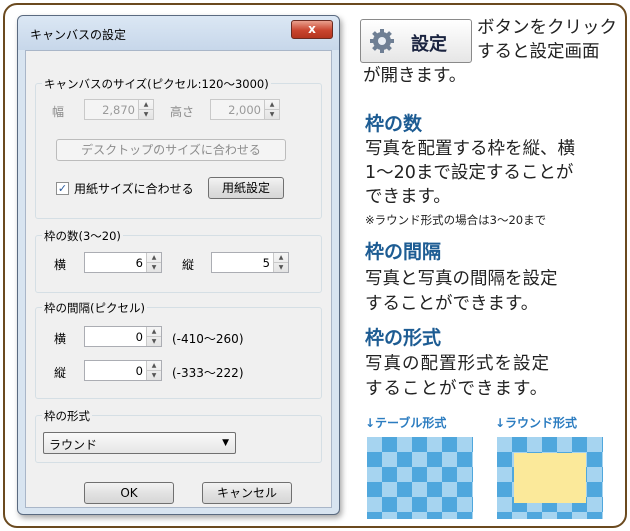 This screenshot has width=630, height=531. Describe the element at coordinates (139, 371) in the screenshot. I see `spacing-vertical-value: 0` at that location.